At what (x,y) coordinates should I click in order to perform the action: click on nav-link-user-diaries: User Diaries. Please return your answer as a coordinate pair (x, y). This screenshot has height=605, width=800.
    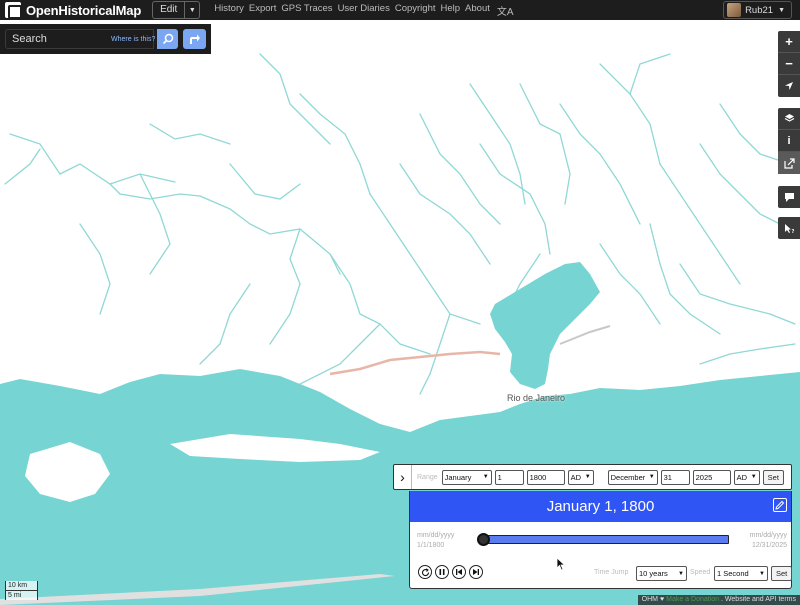
    Looking at the image, I should click on (364, 10).